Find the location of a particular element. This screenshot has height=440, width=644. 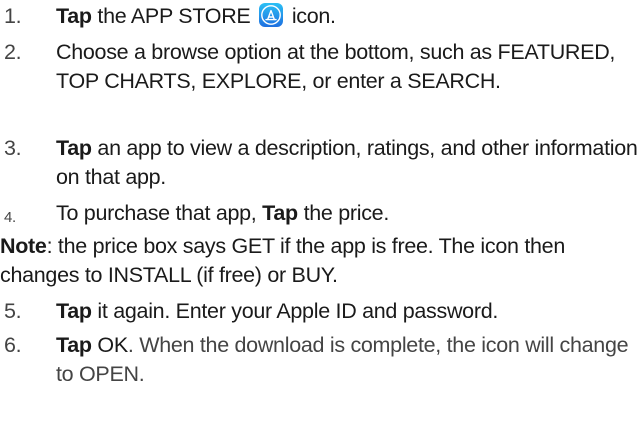

step-number: 5. is located at coordinates (13, 311).